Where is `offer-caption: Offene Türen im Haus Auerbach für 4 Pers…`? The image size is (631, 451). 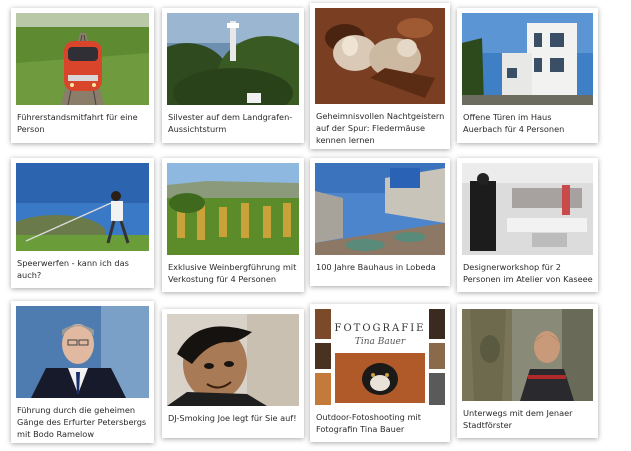 offer-caption: Offene Türen im Haus Auerbach für 4 Pers… is located at coordinates (514, 123).